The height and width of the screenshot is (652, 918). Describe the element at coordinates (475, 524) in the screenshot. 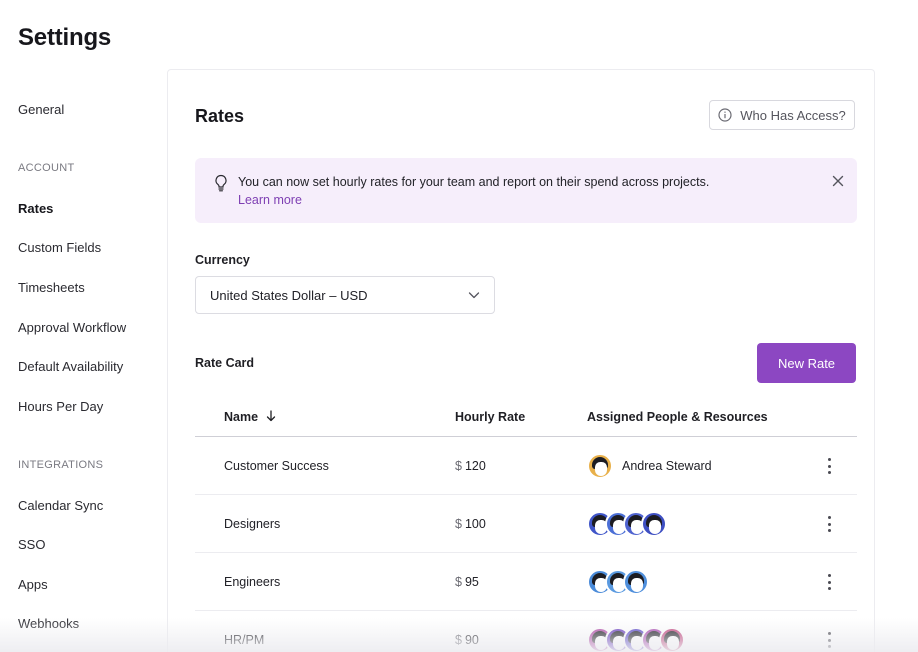

I see `rate-value: 100` at that location.